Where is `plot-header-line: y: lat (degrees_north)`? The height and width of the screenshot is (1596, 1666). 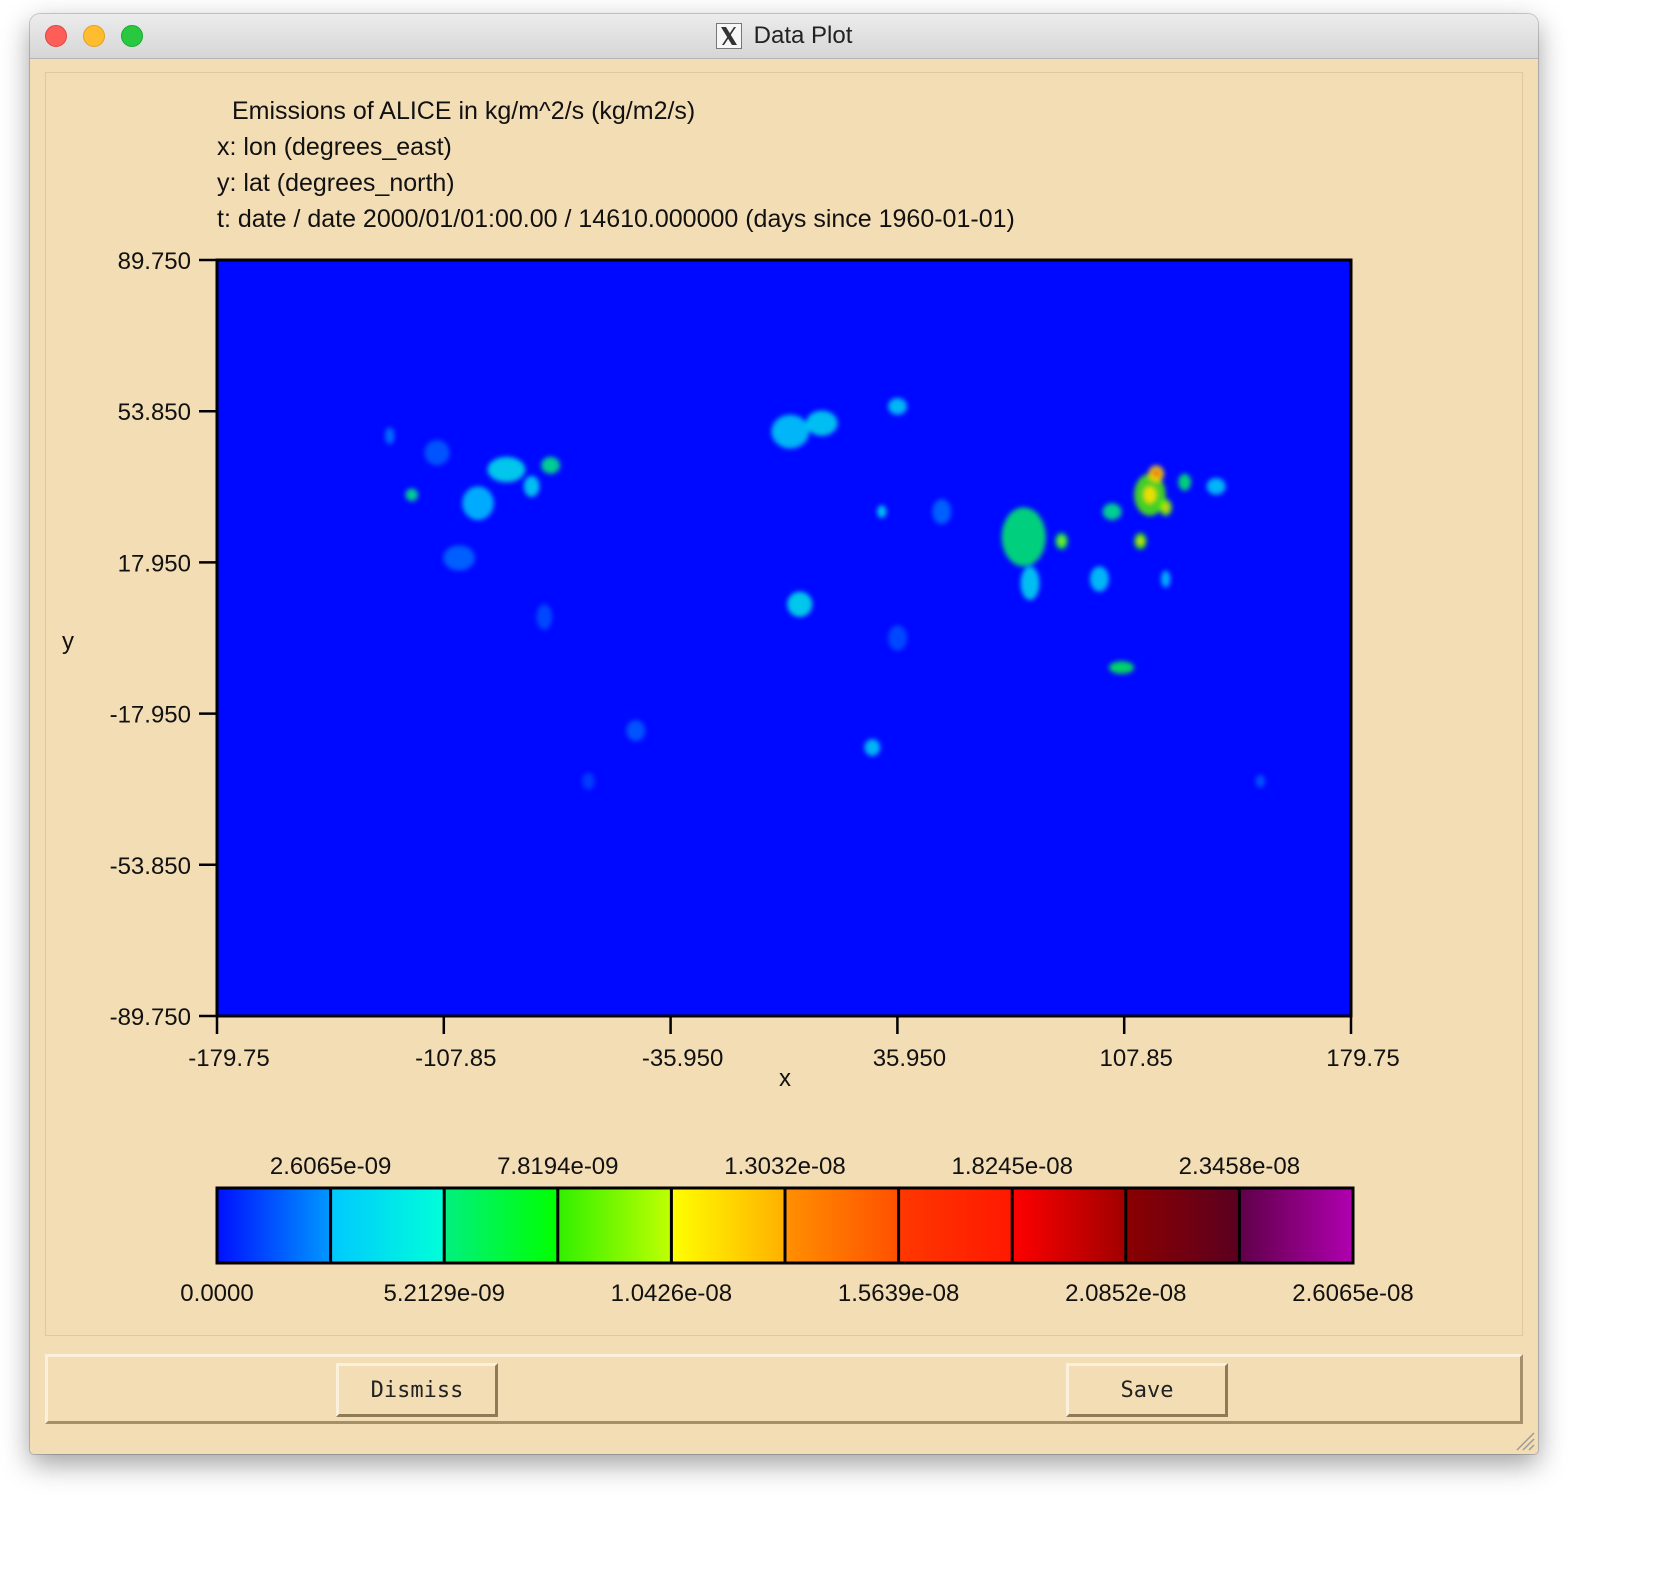
plot-header-line: y: lat (degrees_north) is located at coordinates (336, 183).